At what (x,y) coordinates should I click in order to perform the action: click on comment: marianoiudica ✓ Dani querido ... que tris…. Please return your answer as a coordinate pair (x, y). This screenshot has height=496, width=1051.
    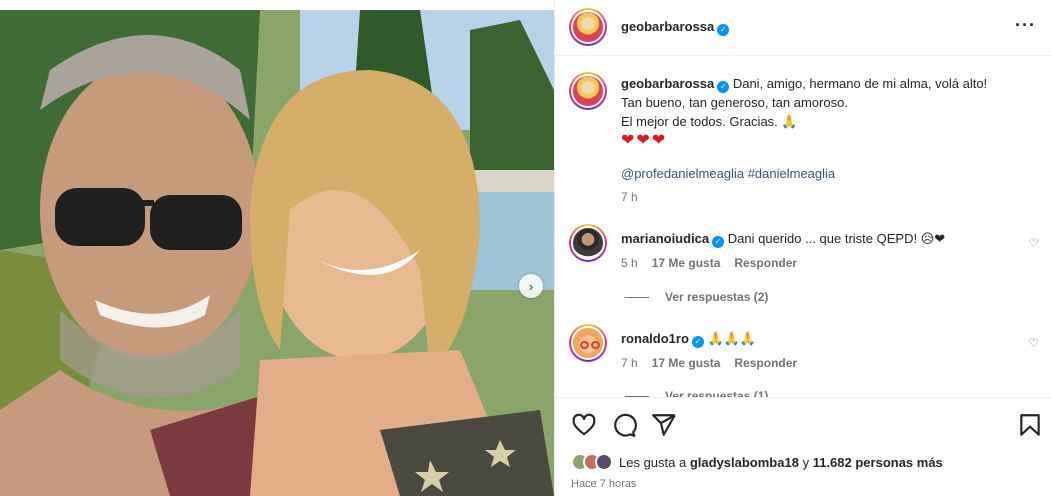
    Looking at the image, I should click on (783, 239).